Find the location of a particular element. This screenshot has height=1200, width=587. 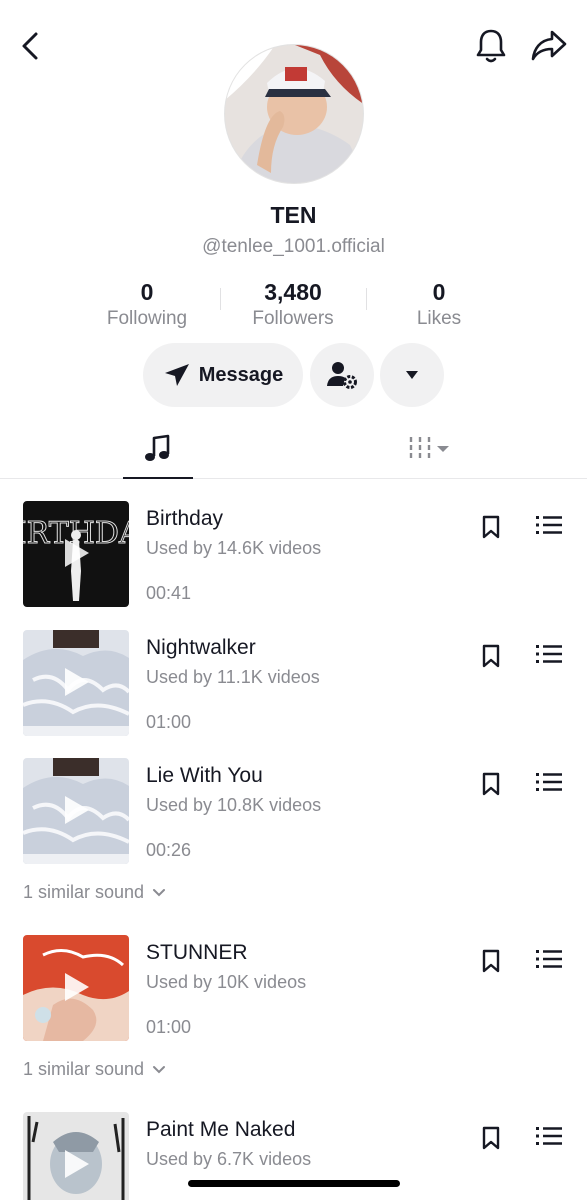

profile-name: TEN is located at coordinates (293, 215).